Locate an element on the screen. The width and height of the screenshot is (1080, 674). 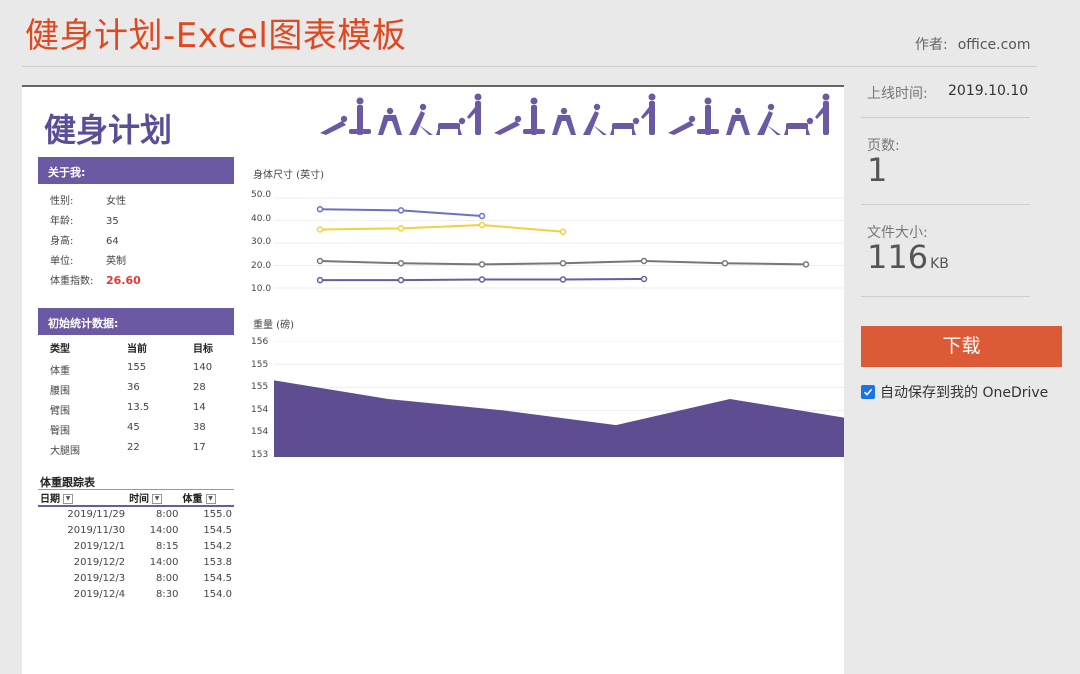
table-row: 2019/11/30 14:00 154.5 is located at coordinates (136, 530).